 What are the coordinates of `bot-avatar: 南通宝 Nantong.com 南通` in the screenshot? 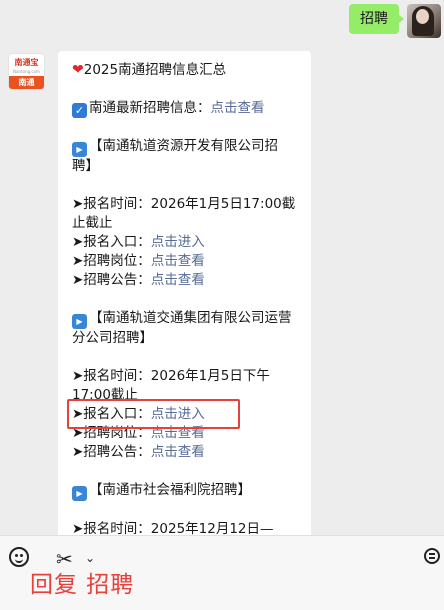 It's located at (26, 71).